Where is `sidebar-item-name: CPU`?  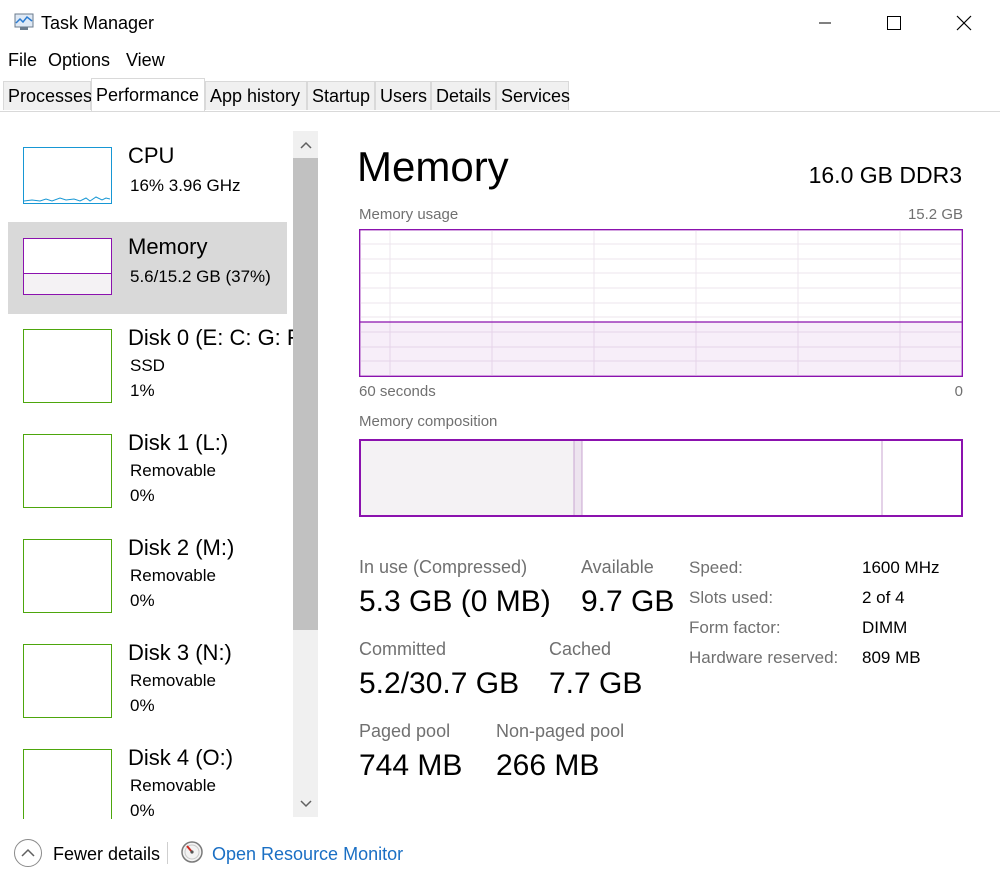
sidebar-item-name: CPU is located at coordinates (151, 155).